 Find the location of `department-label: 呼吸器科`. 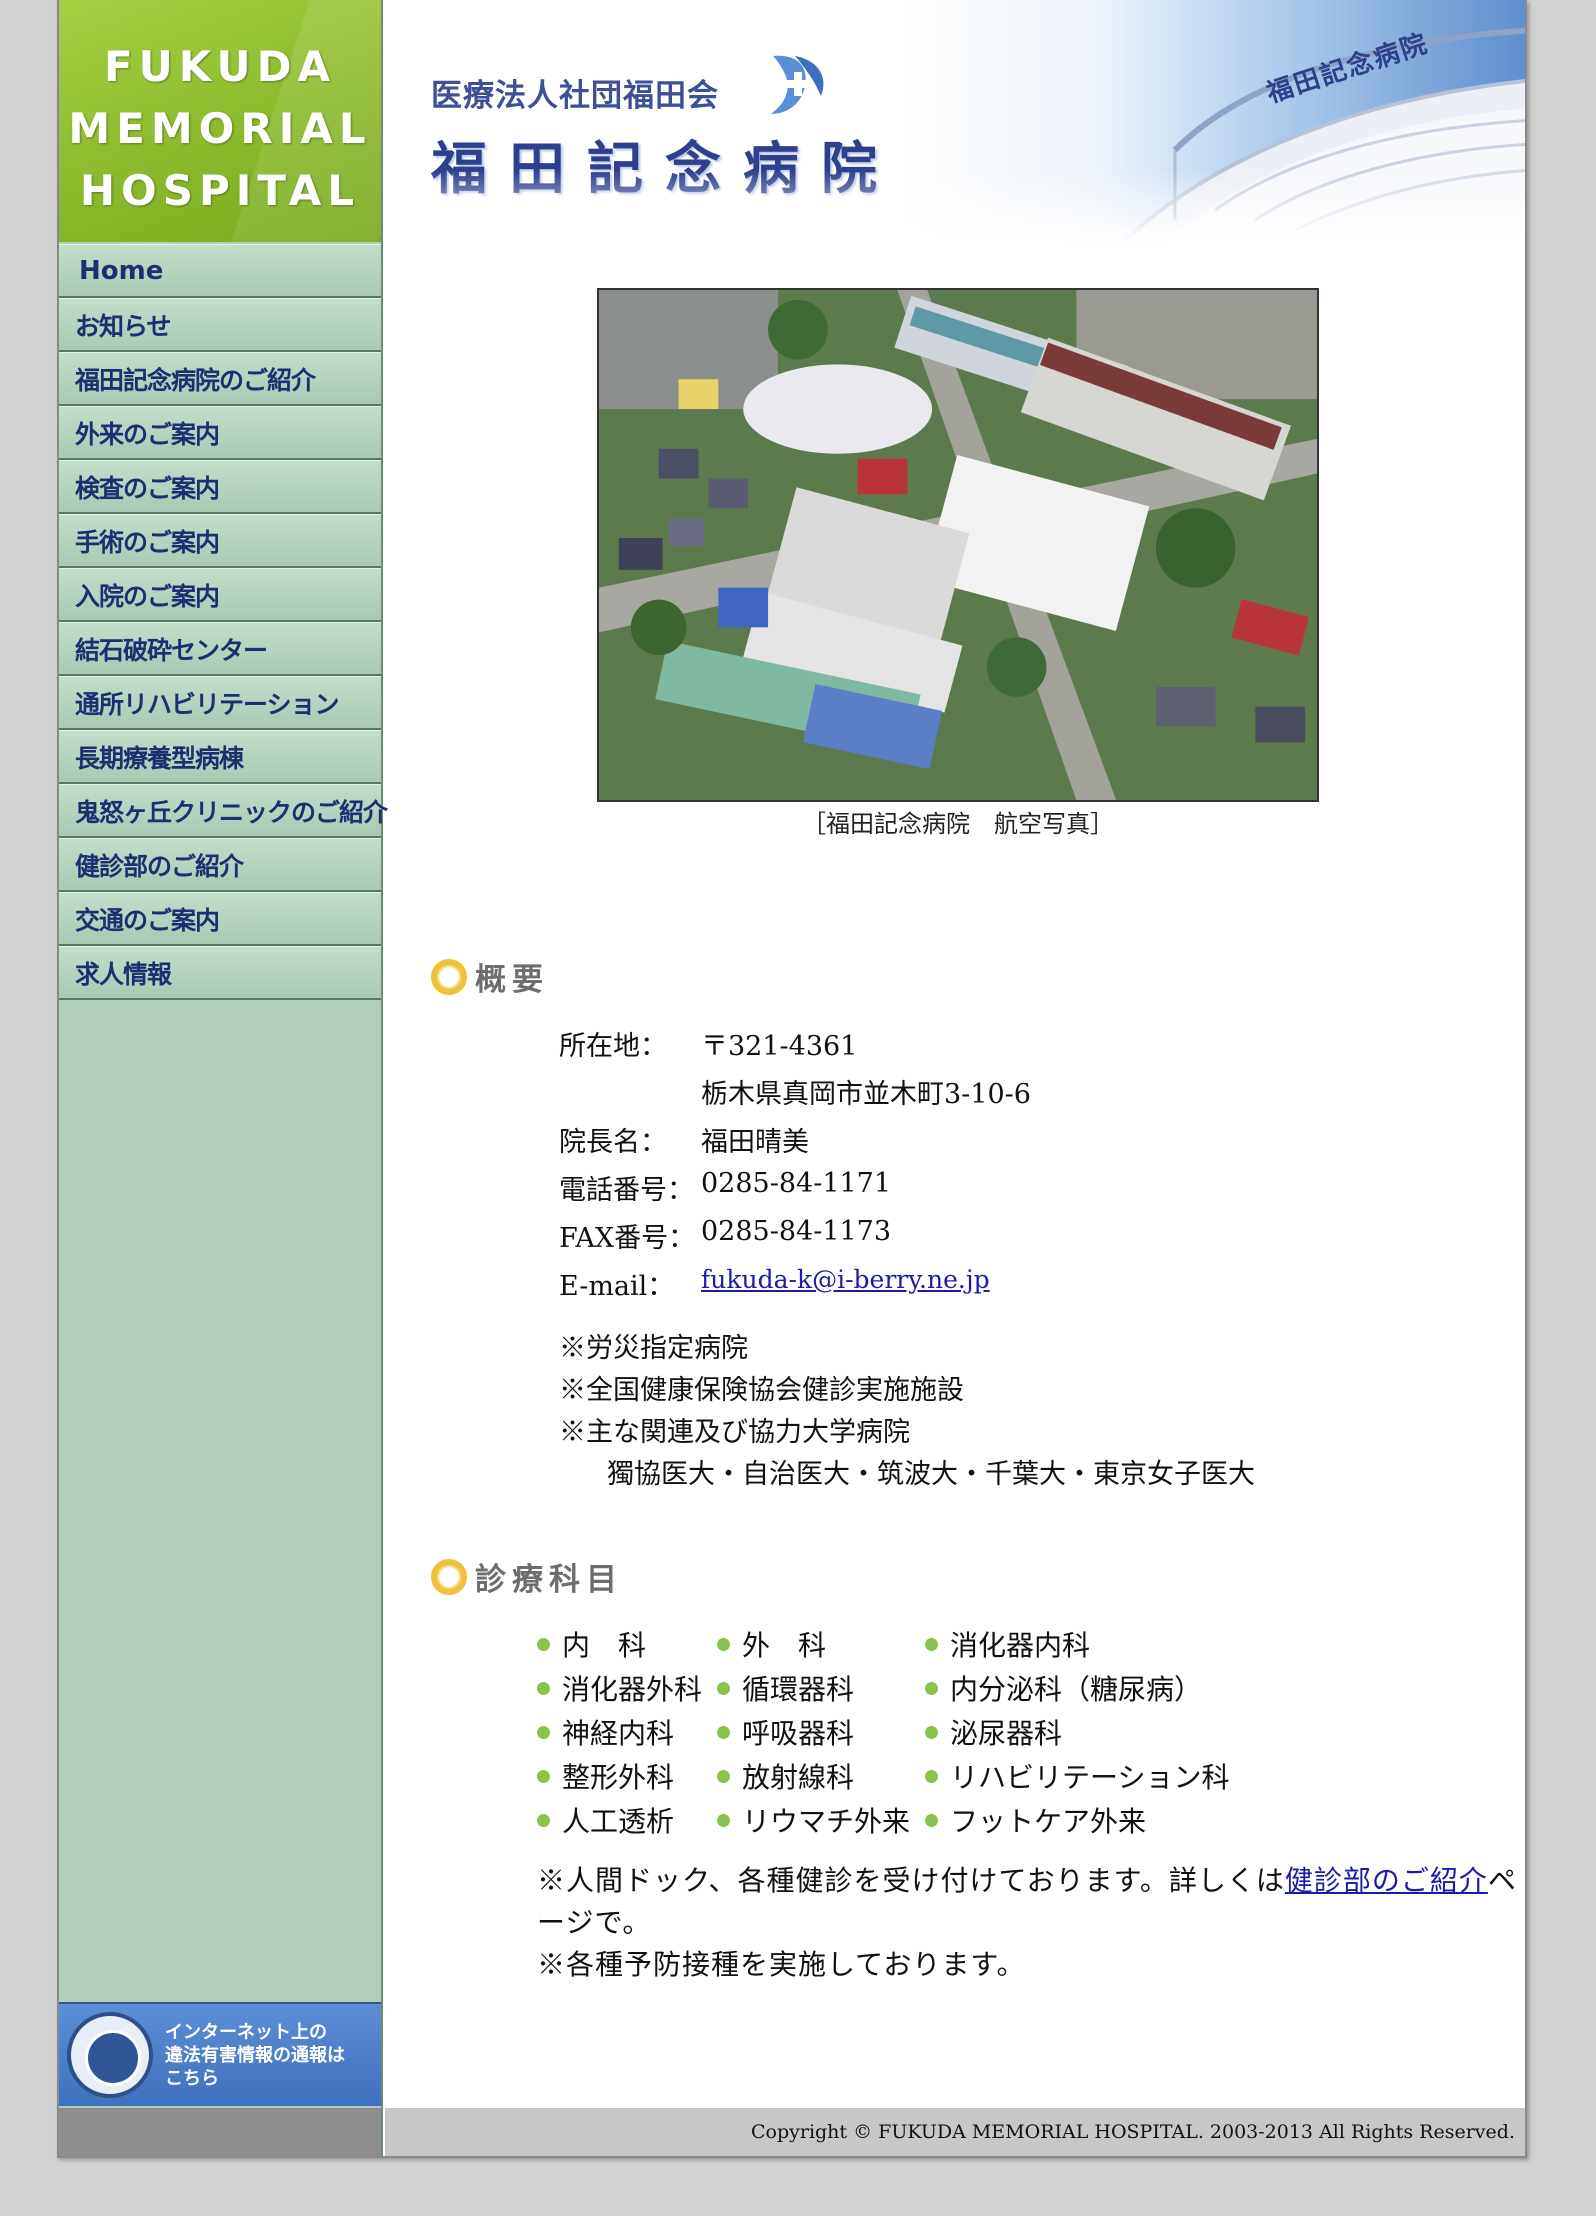

department-label: 呼吸器科 is located at coordinates (798, 1733).